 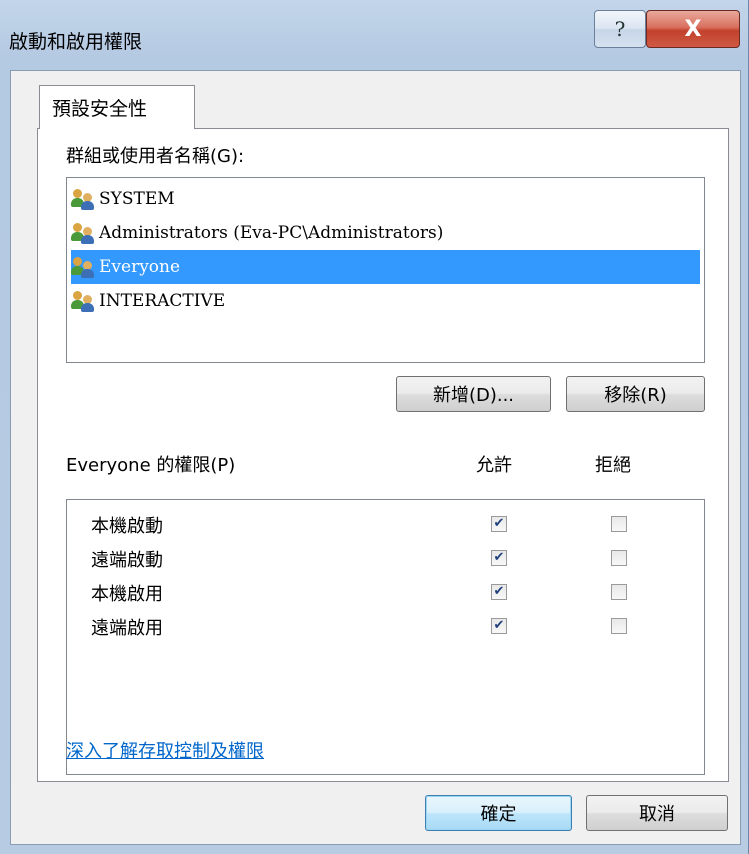 What do you see at coordinates (385, 199) in the screenshot?
I see `list-item: SYSTEM` at bounding box center [385, 199].